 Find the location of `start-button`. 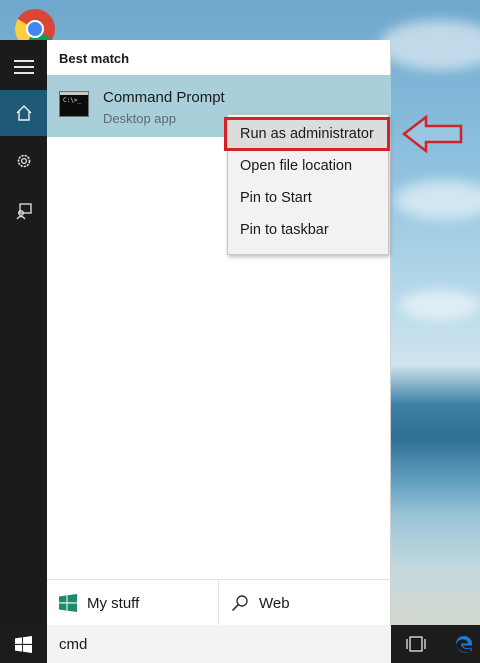

start-button is located at coordinates (23, 644).